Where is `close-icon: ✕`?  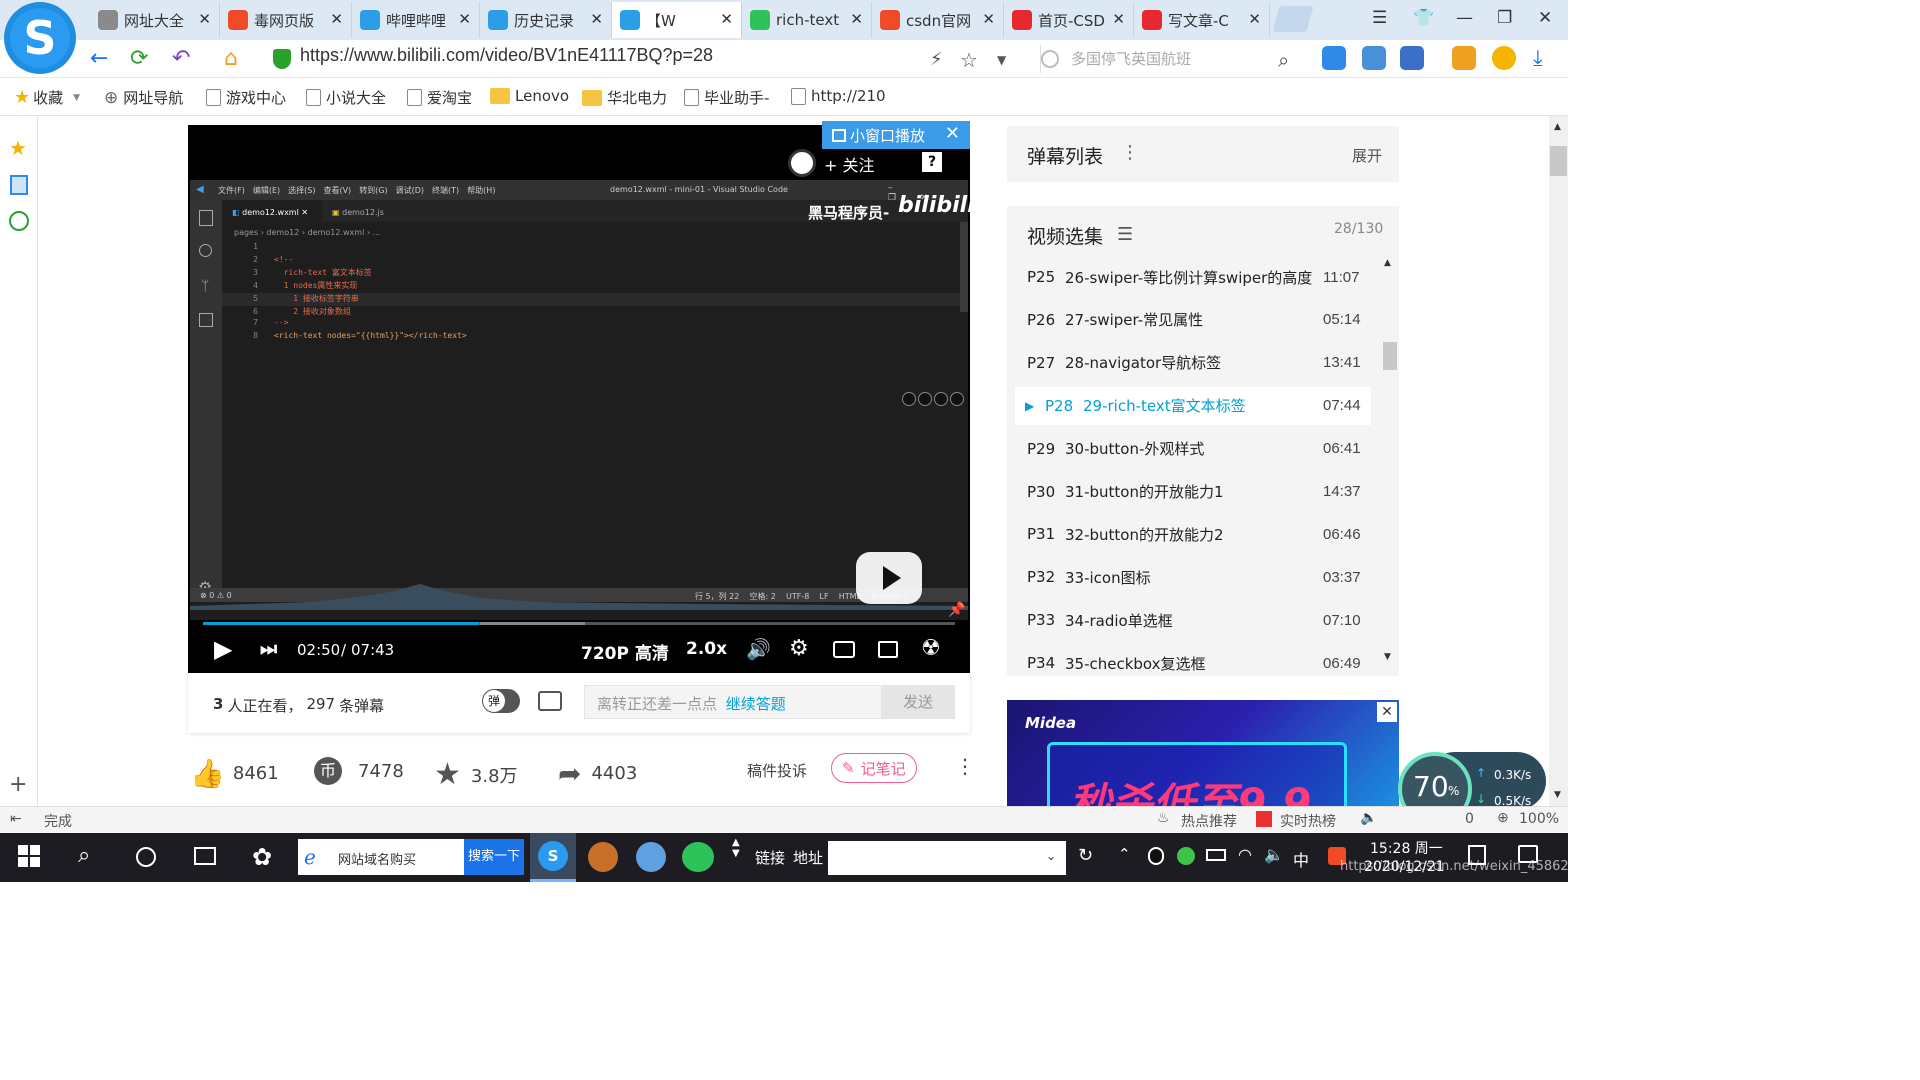
close-icon: ✕ is located at coordinates (952, 133).